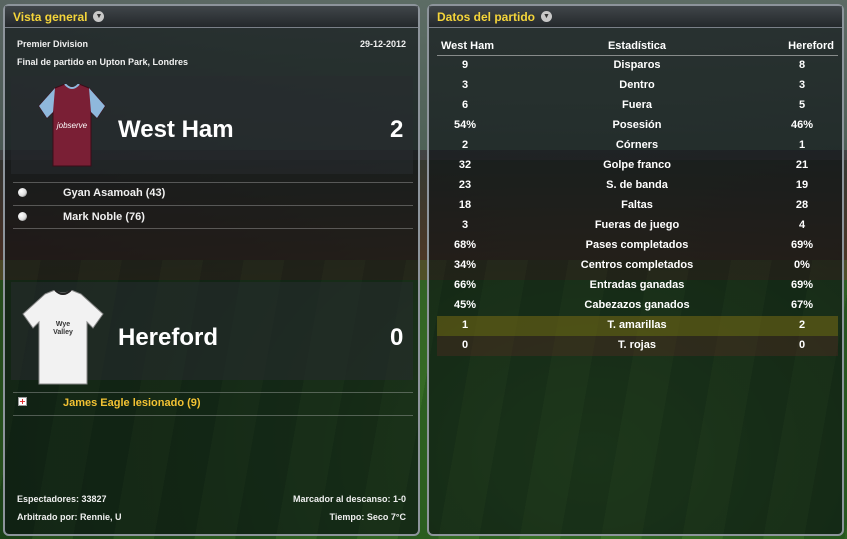 The image size is (847, 539). What do you see at coordinates (211, 17) in the screenshot?
I see `overview-panel-header: Vista general ▼` at bounding box center [211, 17].